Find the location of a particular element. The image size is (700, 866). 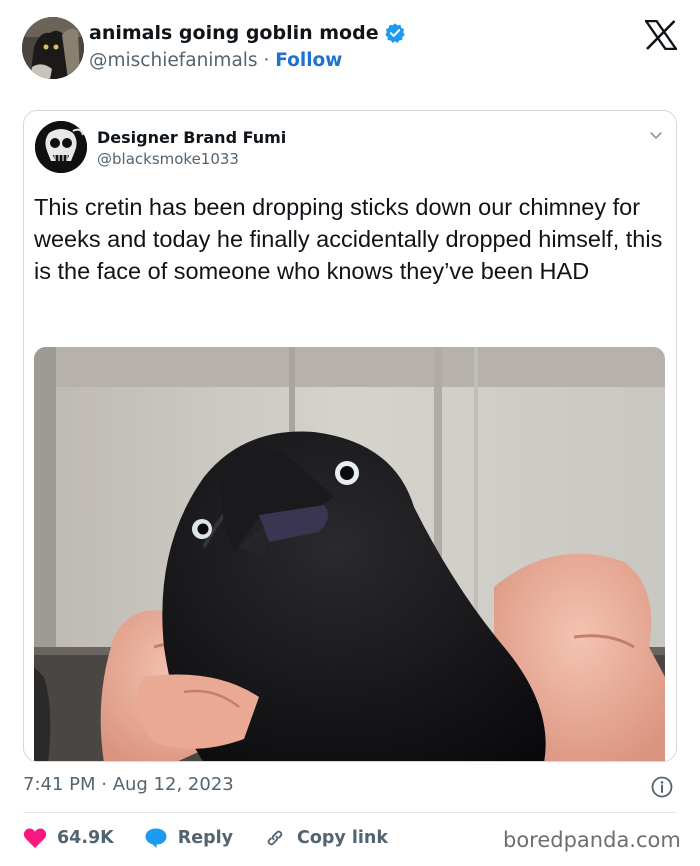

chevron-down-icon is located at coordinates (656, 135).